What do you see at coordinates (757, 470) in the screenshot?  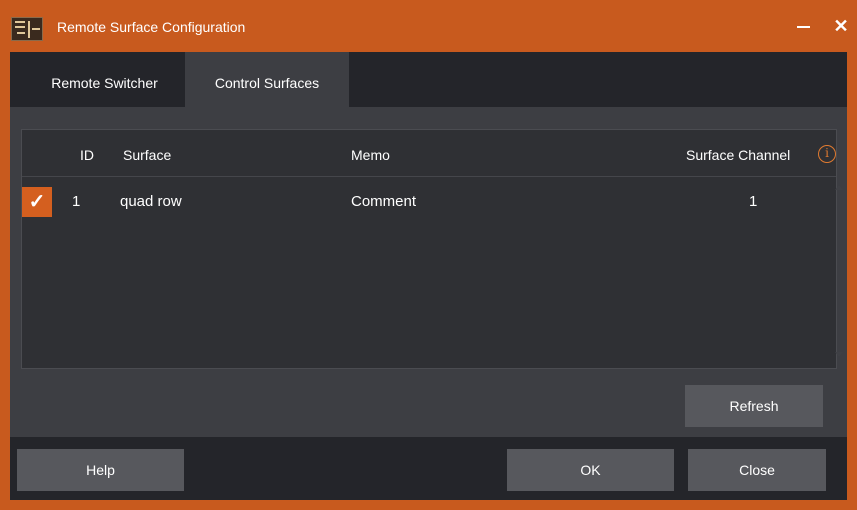 I see `close-button: Close` at bounding box center [757, 470].